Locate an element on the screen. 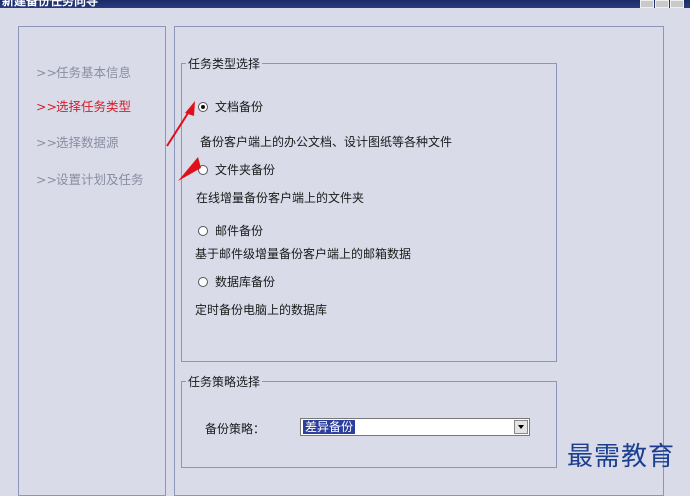 The height and width of the screenshot is (496, 690). step-label: 选择任务类型 is located at coordinates (94, 106).